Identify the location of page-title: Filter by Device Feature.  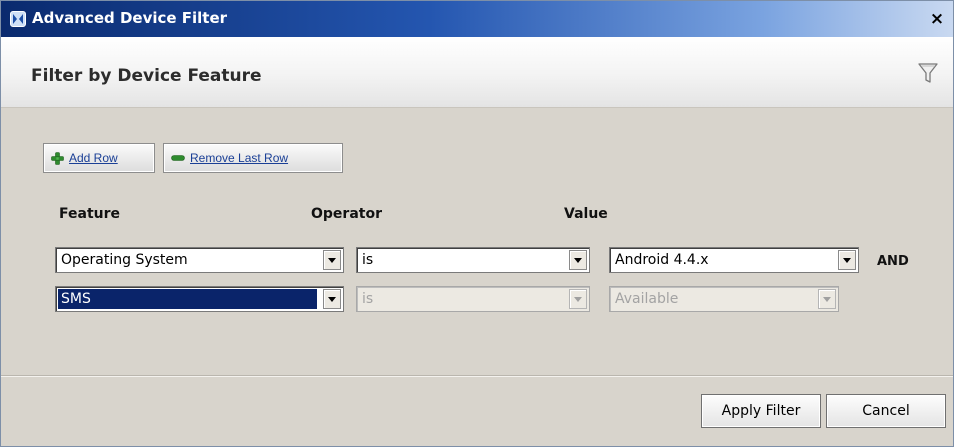
(146, 76).